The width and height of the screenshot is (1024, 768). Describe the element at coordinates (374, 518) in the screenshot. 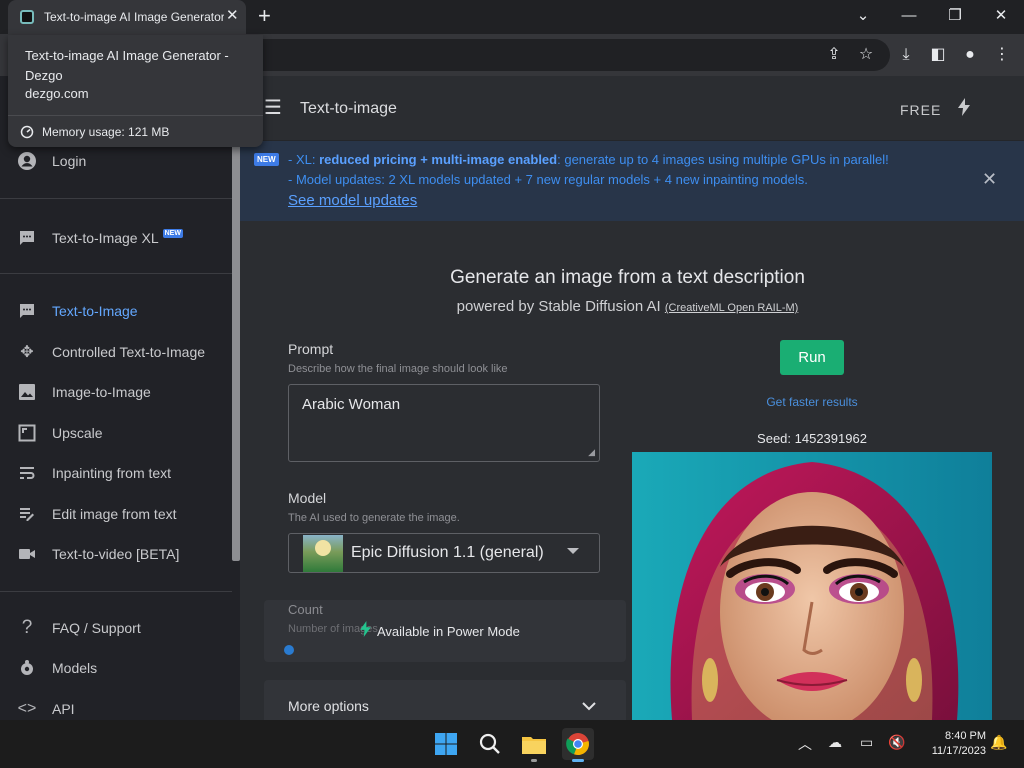

I see `model-hint: The AI used to generate the image.` at that location.